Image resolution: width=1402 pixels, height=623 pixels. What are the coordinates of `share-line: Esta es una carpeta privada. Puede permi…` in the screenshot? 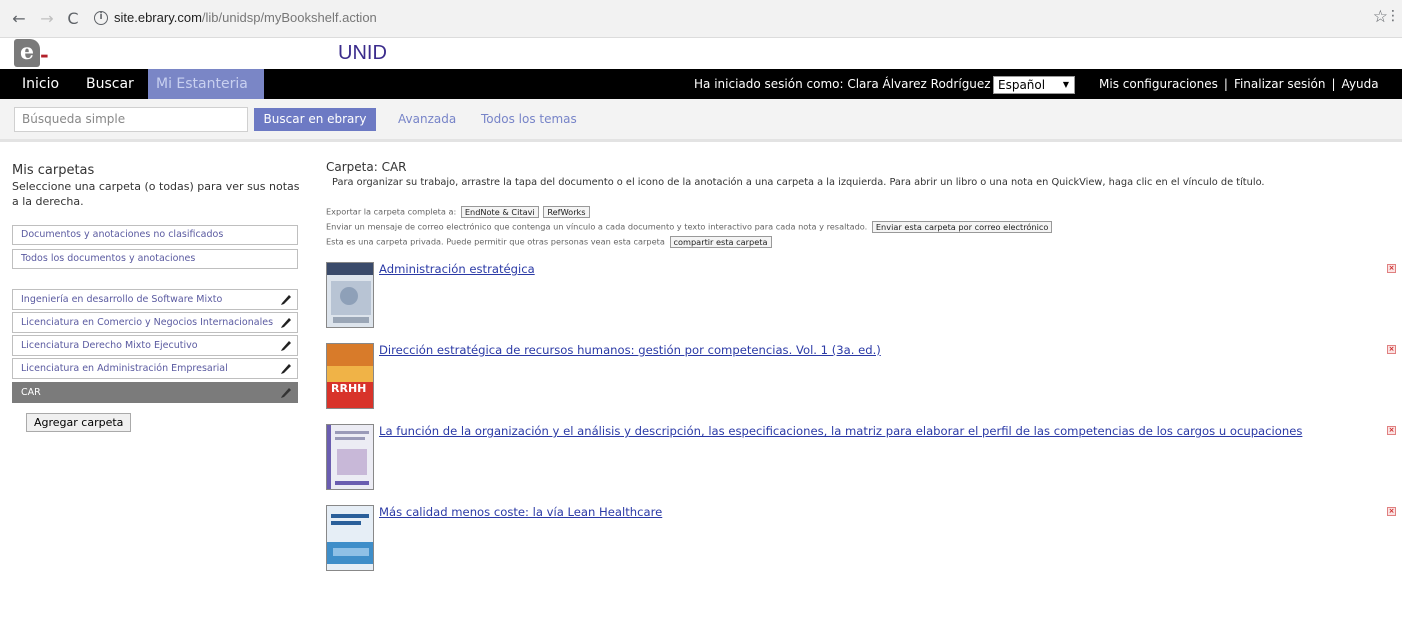 It's located at (549, 242).